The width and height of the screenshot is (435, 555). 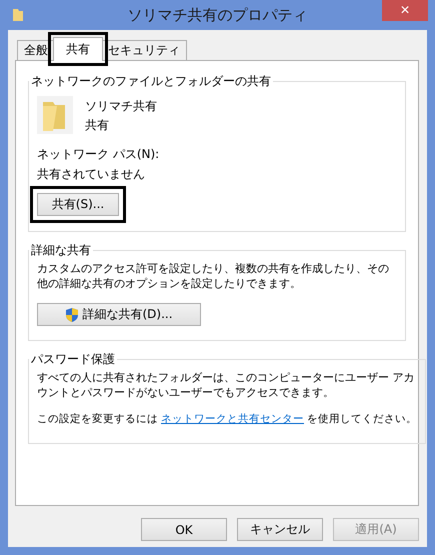 I want to click on network-path-value: 共有されていません, so click(x=91, y=174).